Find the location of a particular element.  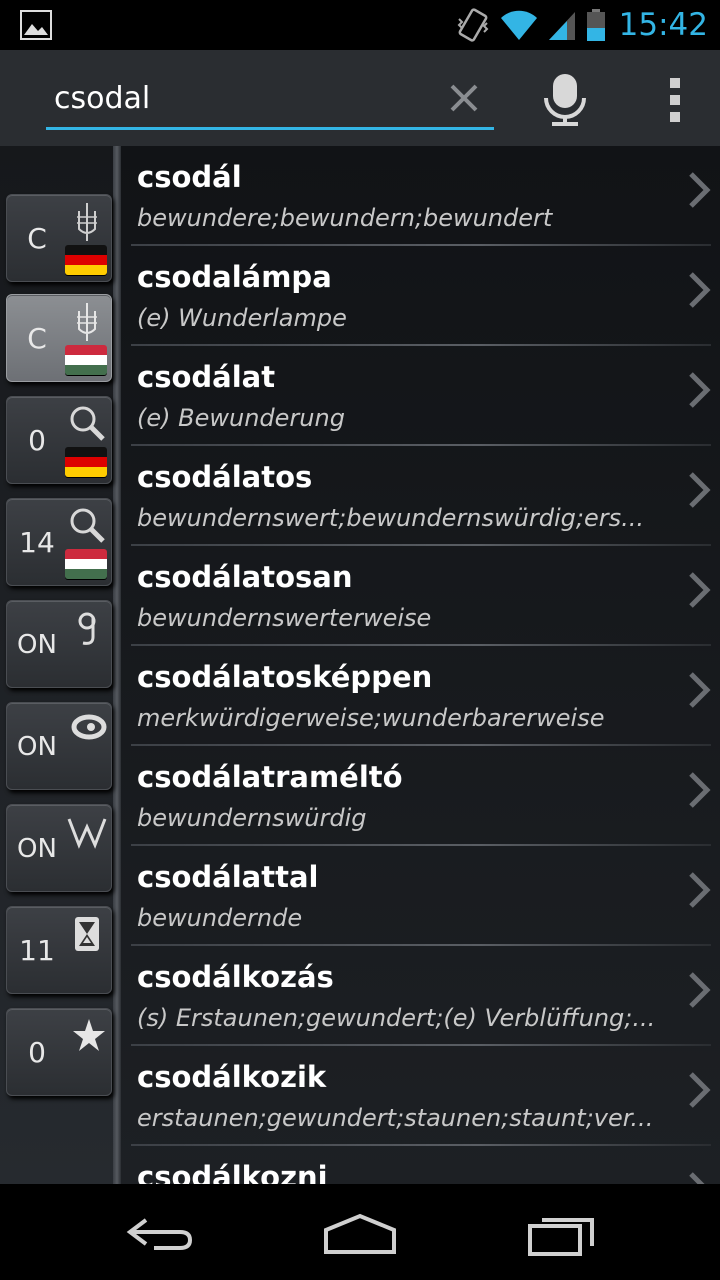

entry-word: csodálkozás is located at coordinates (235, 977).